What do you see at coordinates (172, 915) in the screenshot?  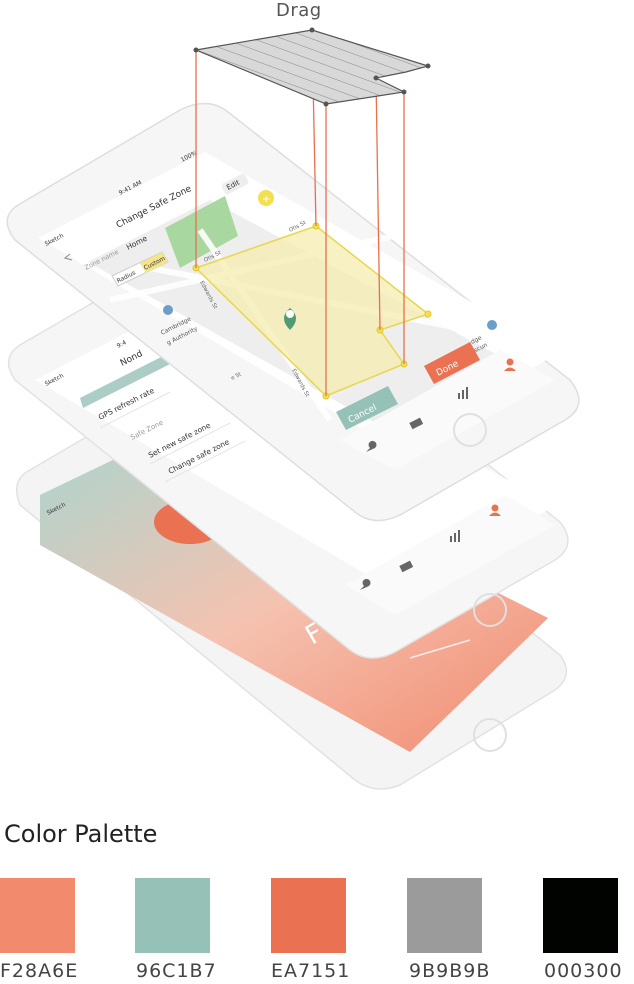 I see `swatch-teal` at bounding box center [172, 915].